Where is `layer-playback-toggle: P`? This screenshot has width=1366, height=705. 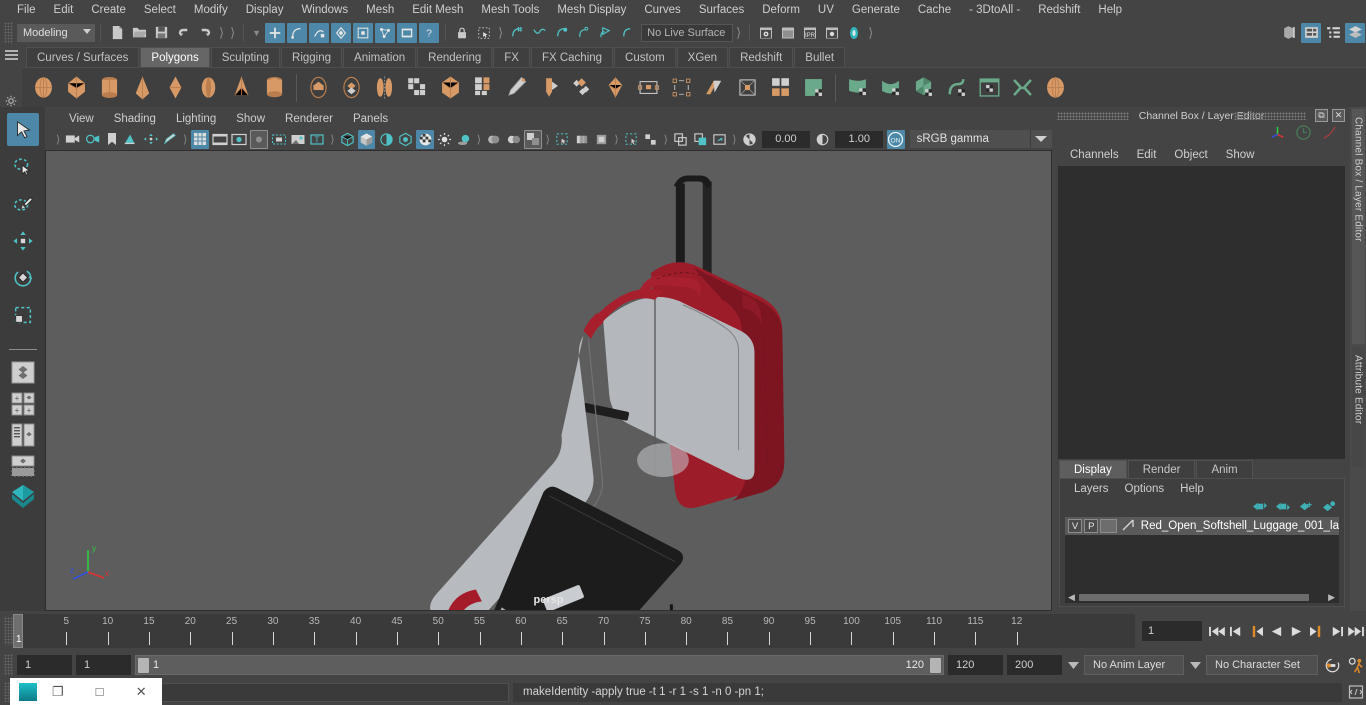 layer-playback-toggle: P is located at coordinates (1091, 526).